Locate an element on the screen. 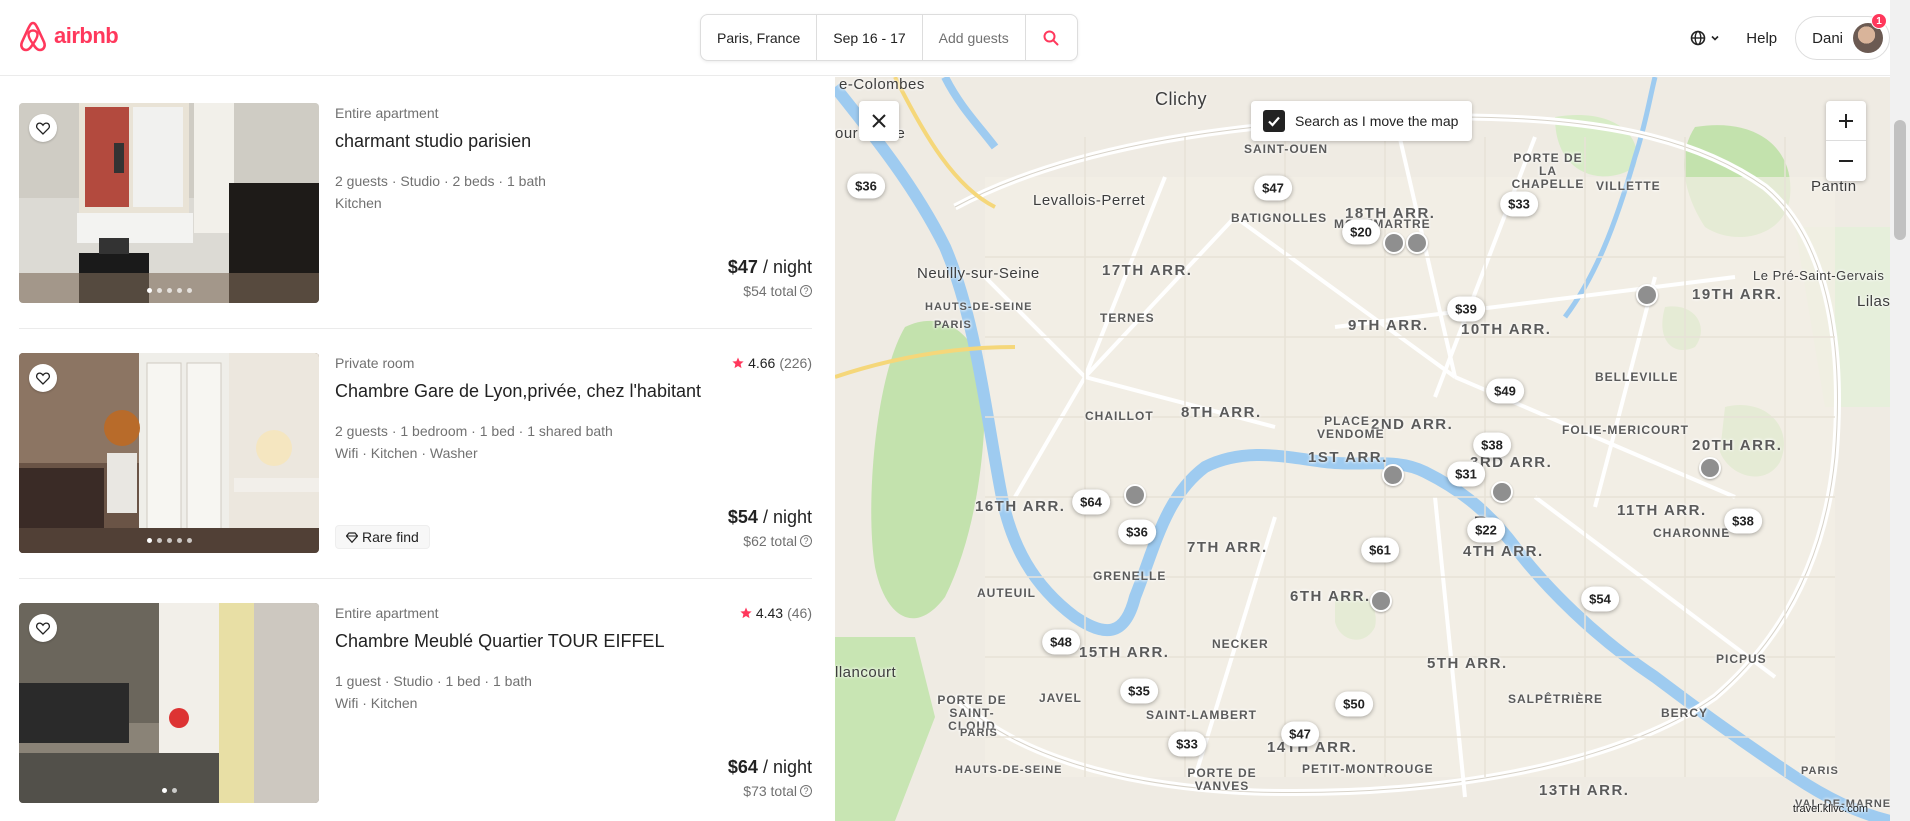 Image resolution: width=1910 pixels, height=821 pixels. listing-price: $47 / night is located at coordinates (770, 267).